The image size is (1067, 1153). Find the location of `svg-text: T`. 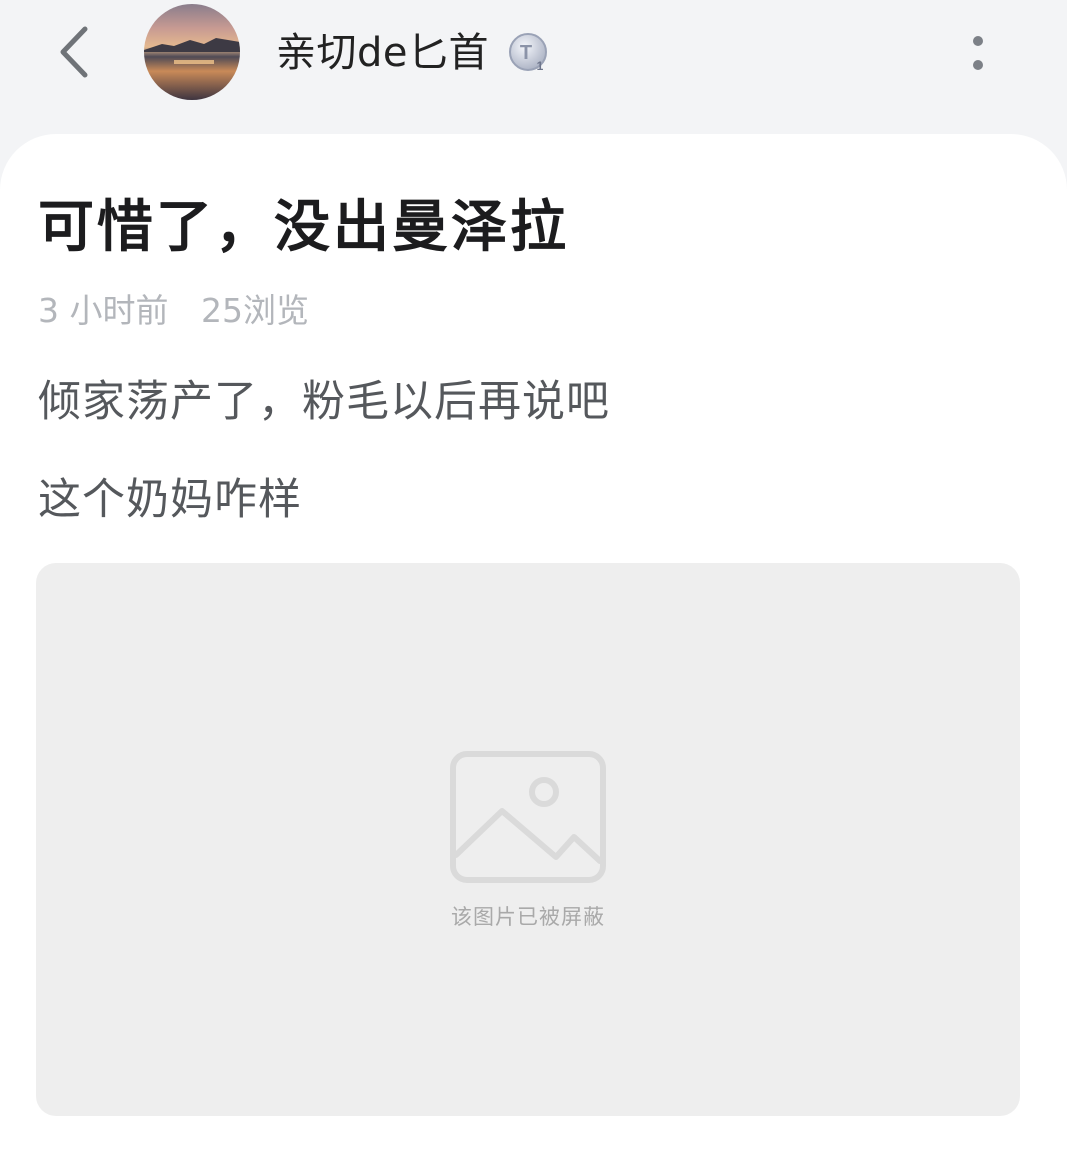

svg-text: T is located at coordinates (526, 53).